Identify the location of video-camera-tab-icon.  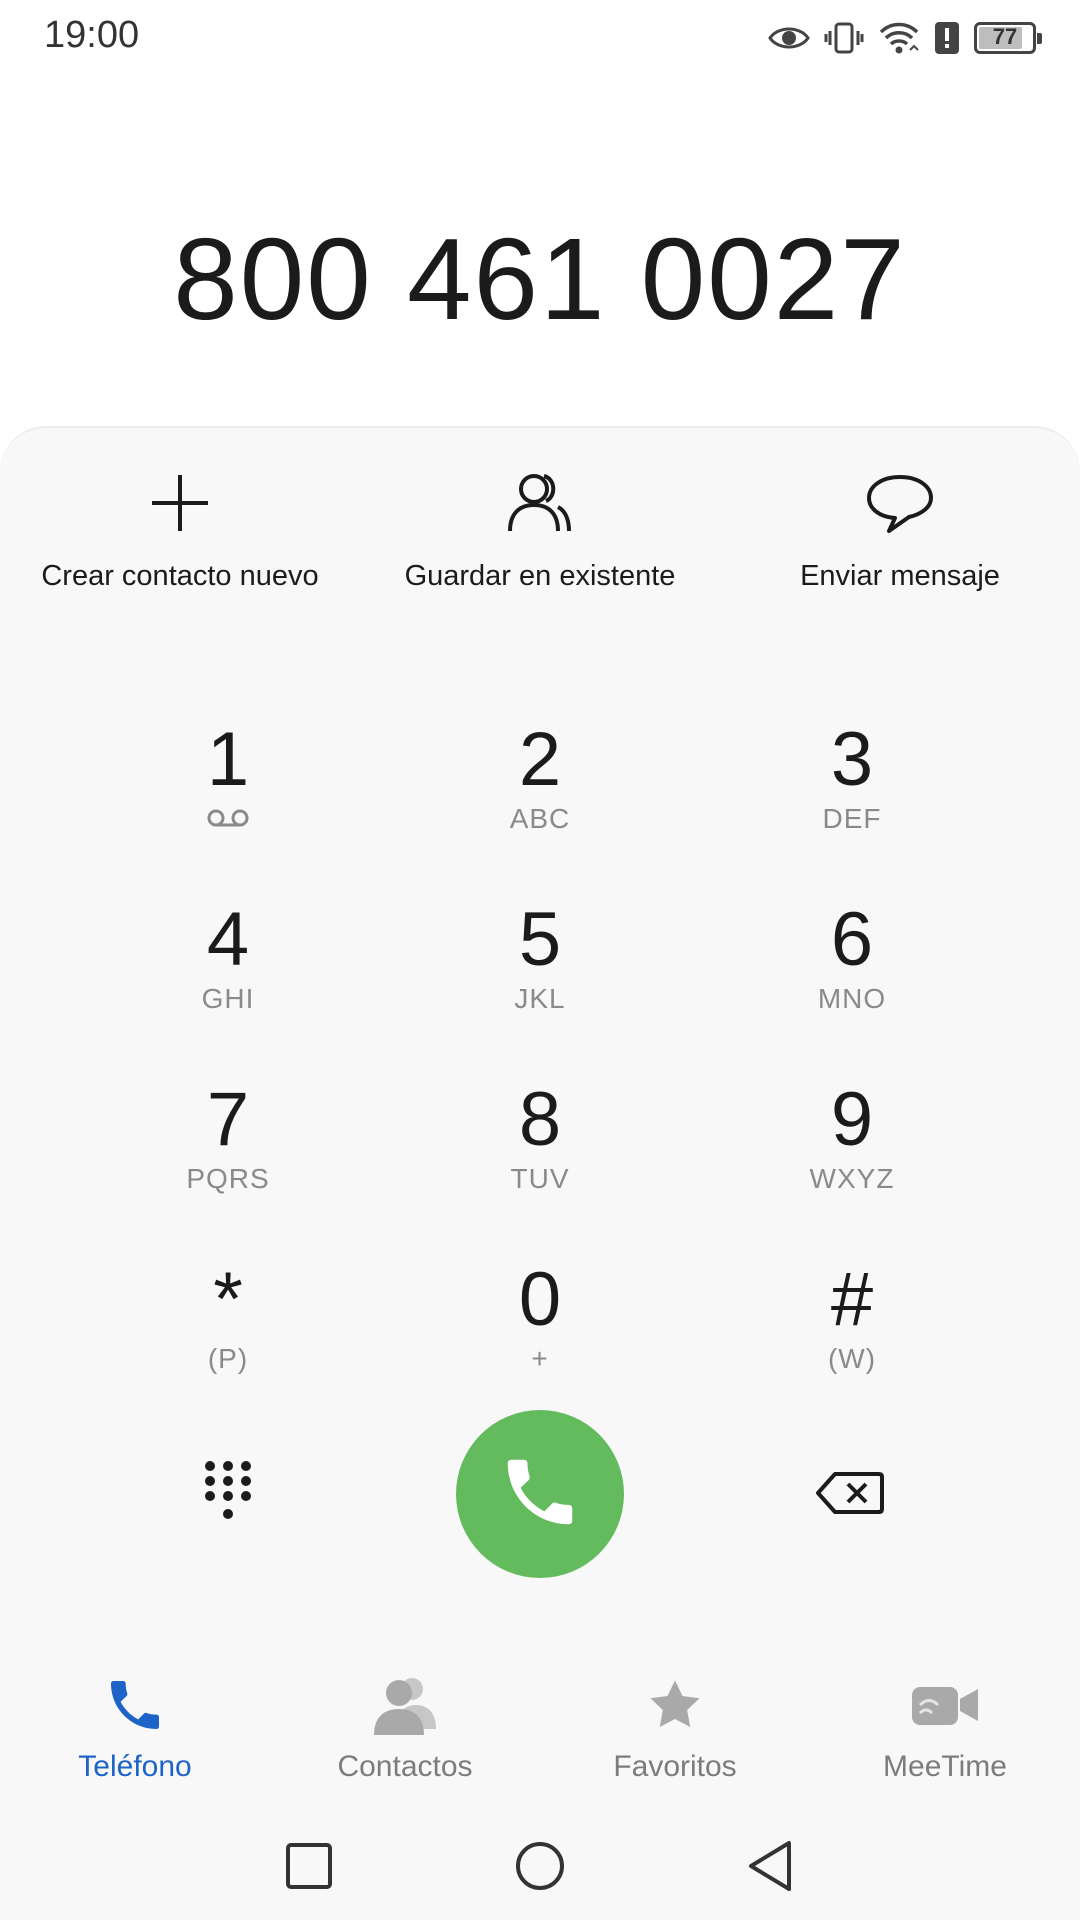
(945, 1705).